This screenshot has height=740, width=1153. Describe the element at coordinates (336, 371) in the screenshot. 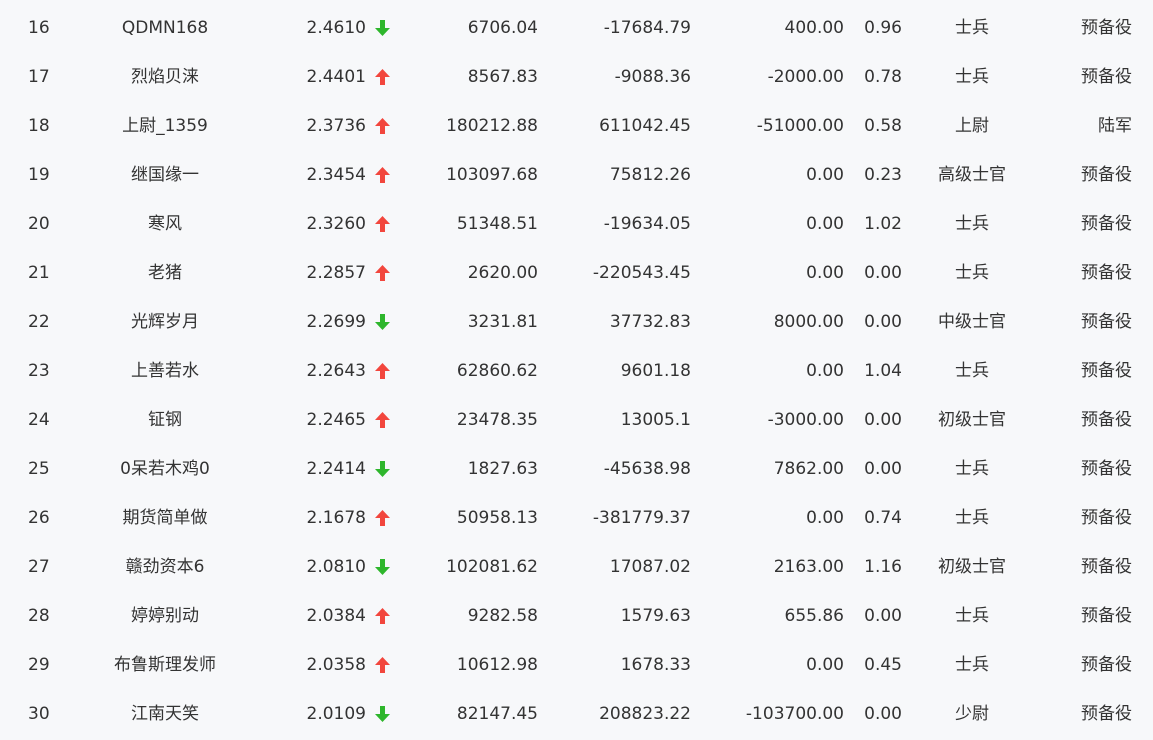

I see `score-cell: 2.2643` at that location.